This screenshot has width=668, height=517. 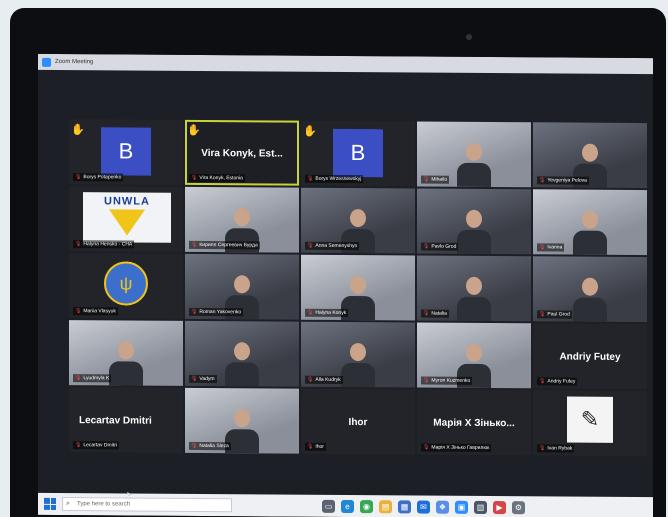 I want to click on participant-tile: 🎙 Lyudmyla K, so click(x=126, y=353).